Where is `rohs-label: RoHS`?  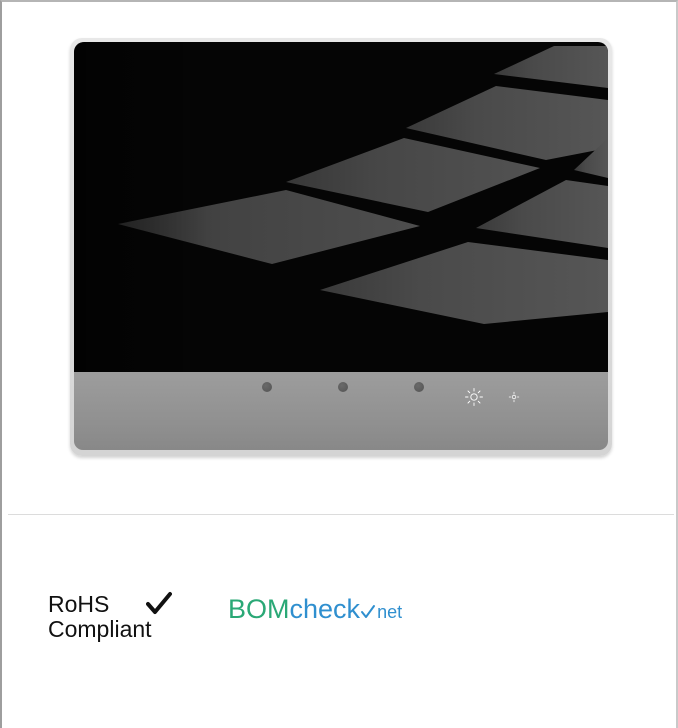
rohs-label: RoHS is located at coordinates (79, 604).